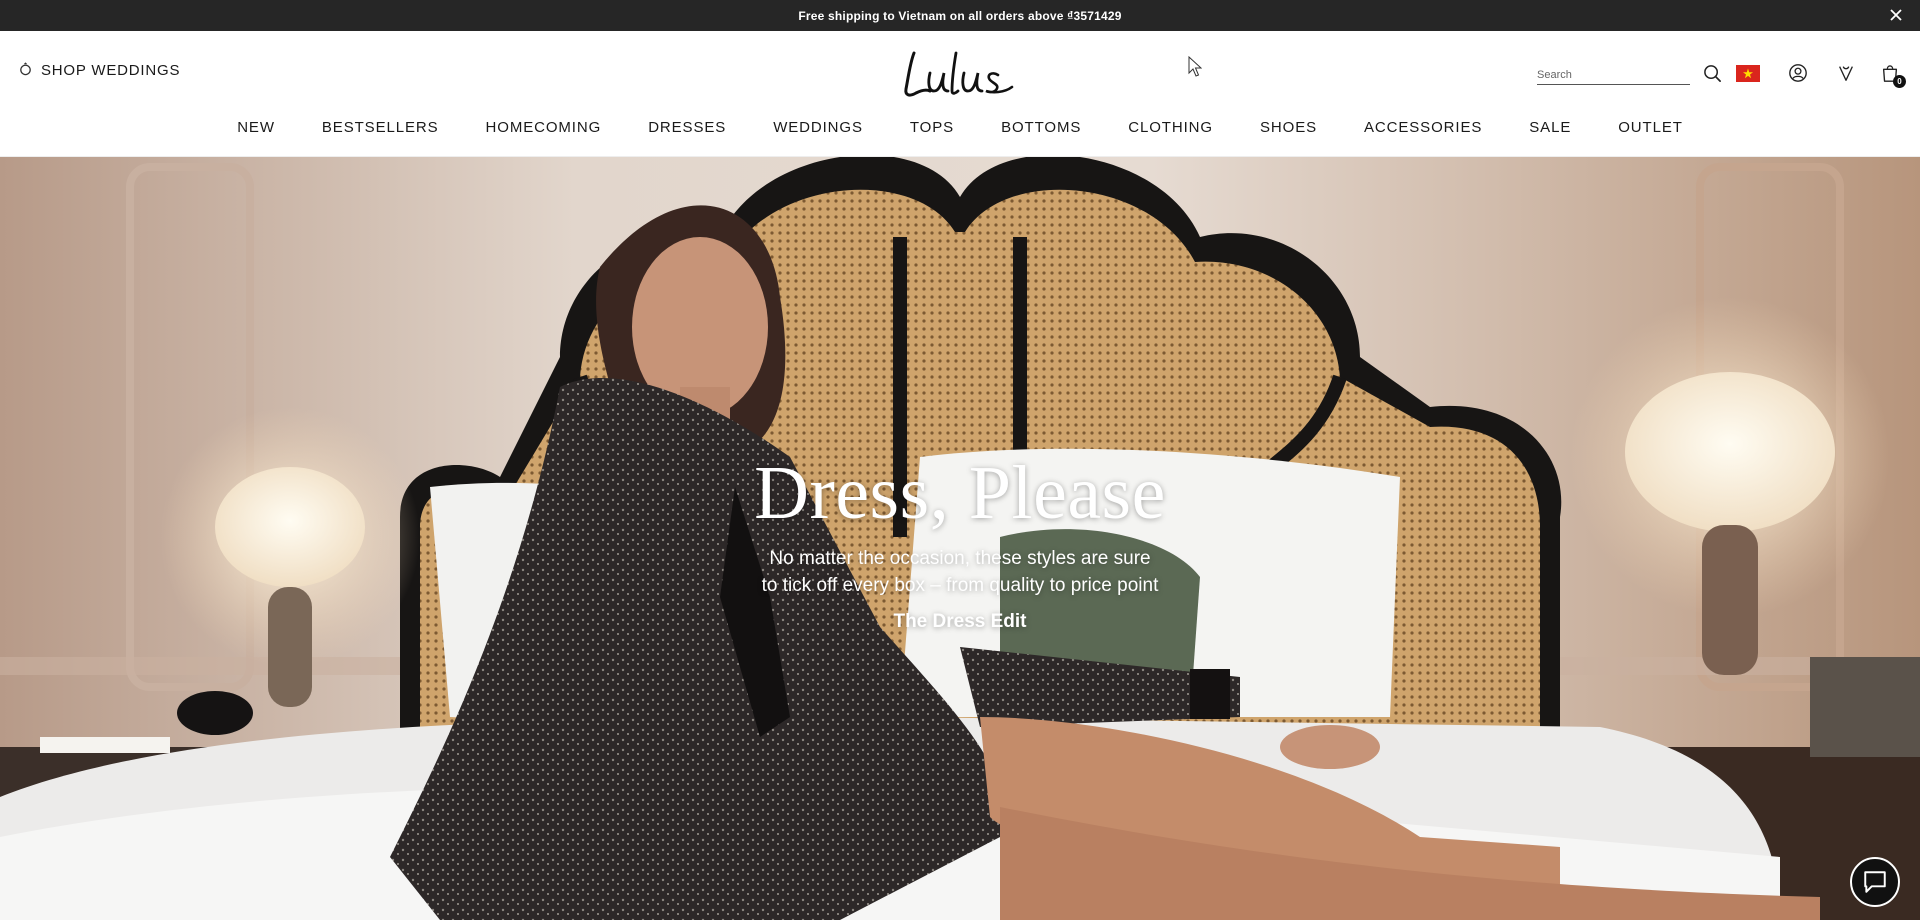 The width and height of the screenshot is (1920, 920). I want to click on nav-item-homecoming: HOMECOMING, so click(544, 127).